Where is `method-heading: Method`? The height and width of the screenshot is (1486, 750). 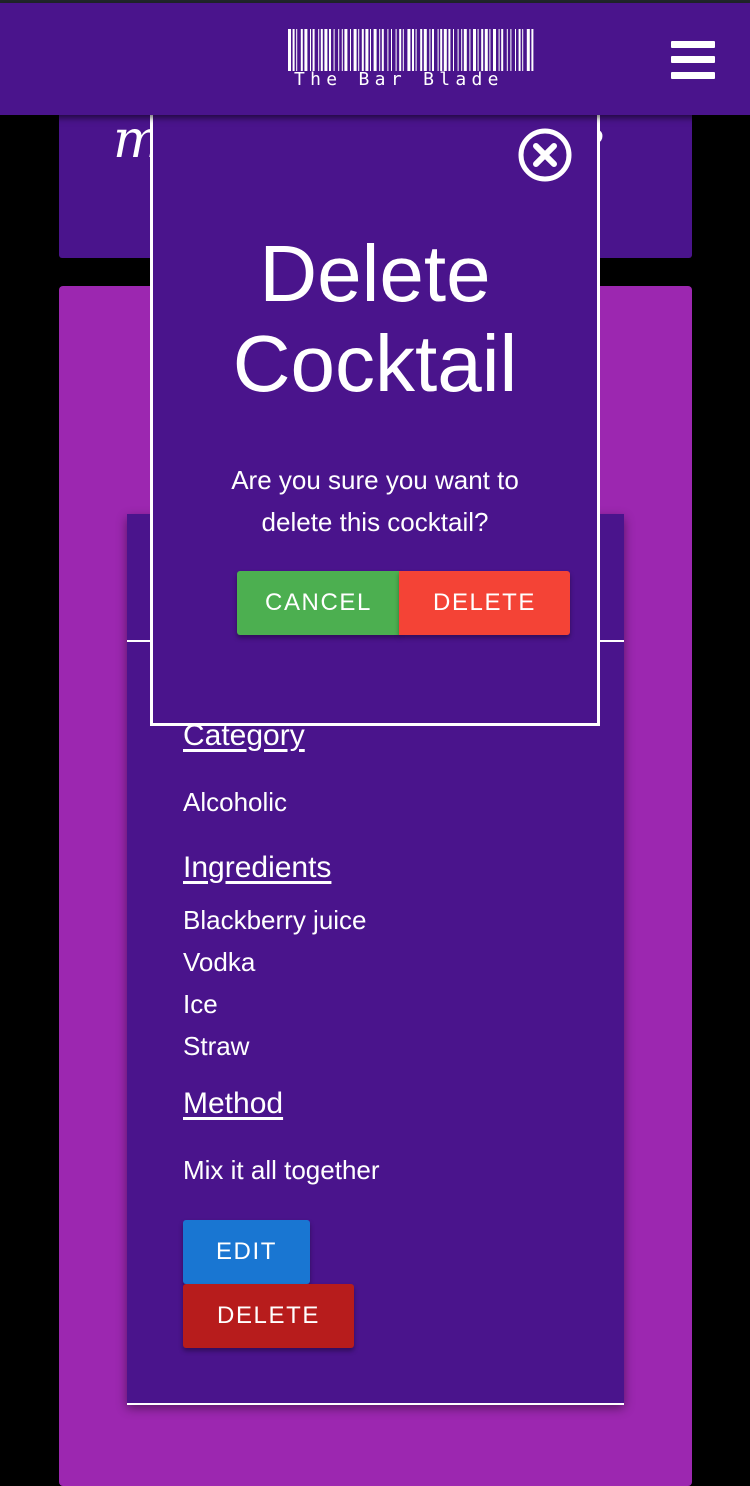
method-heading: Method is located at coordinates (233, 1103).